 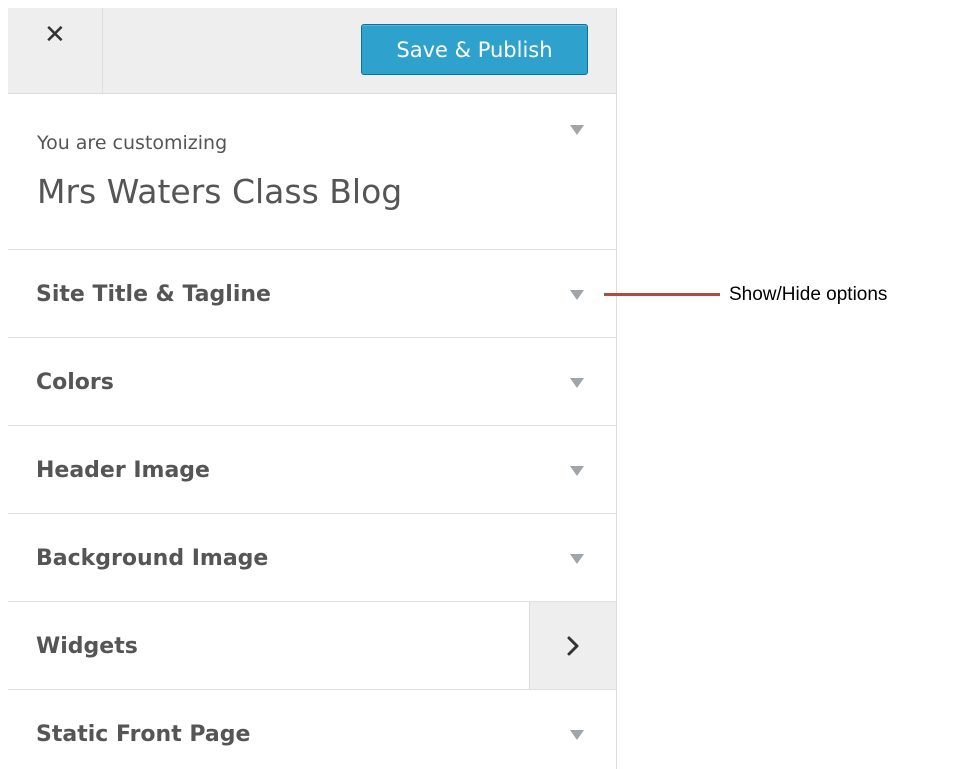 I want to click on section-background-image: Background Image, so click(x=312, y=558).